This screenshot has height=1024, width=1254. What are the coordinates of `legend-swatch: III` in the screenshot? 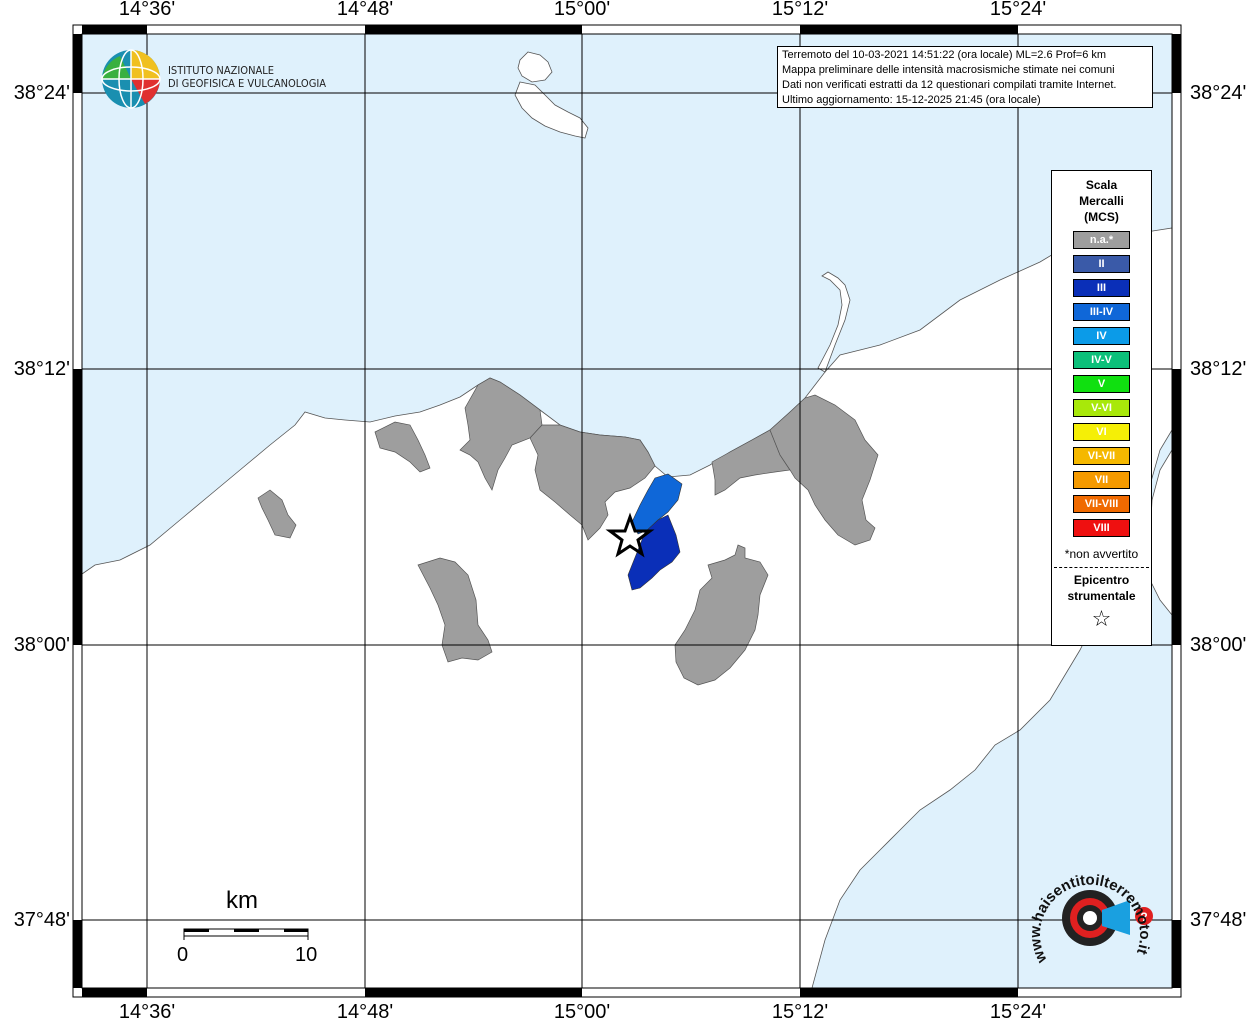 It's located at (1101, 288).